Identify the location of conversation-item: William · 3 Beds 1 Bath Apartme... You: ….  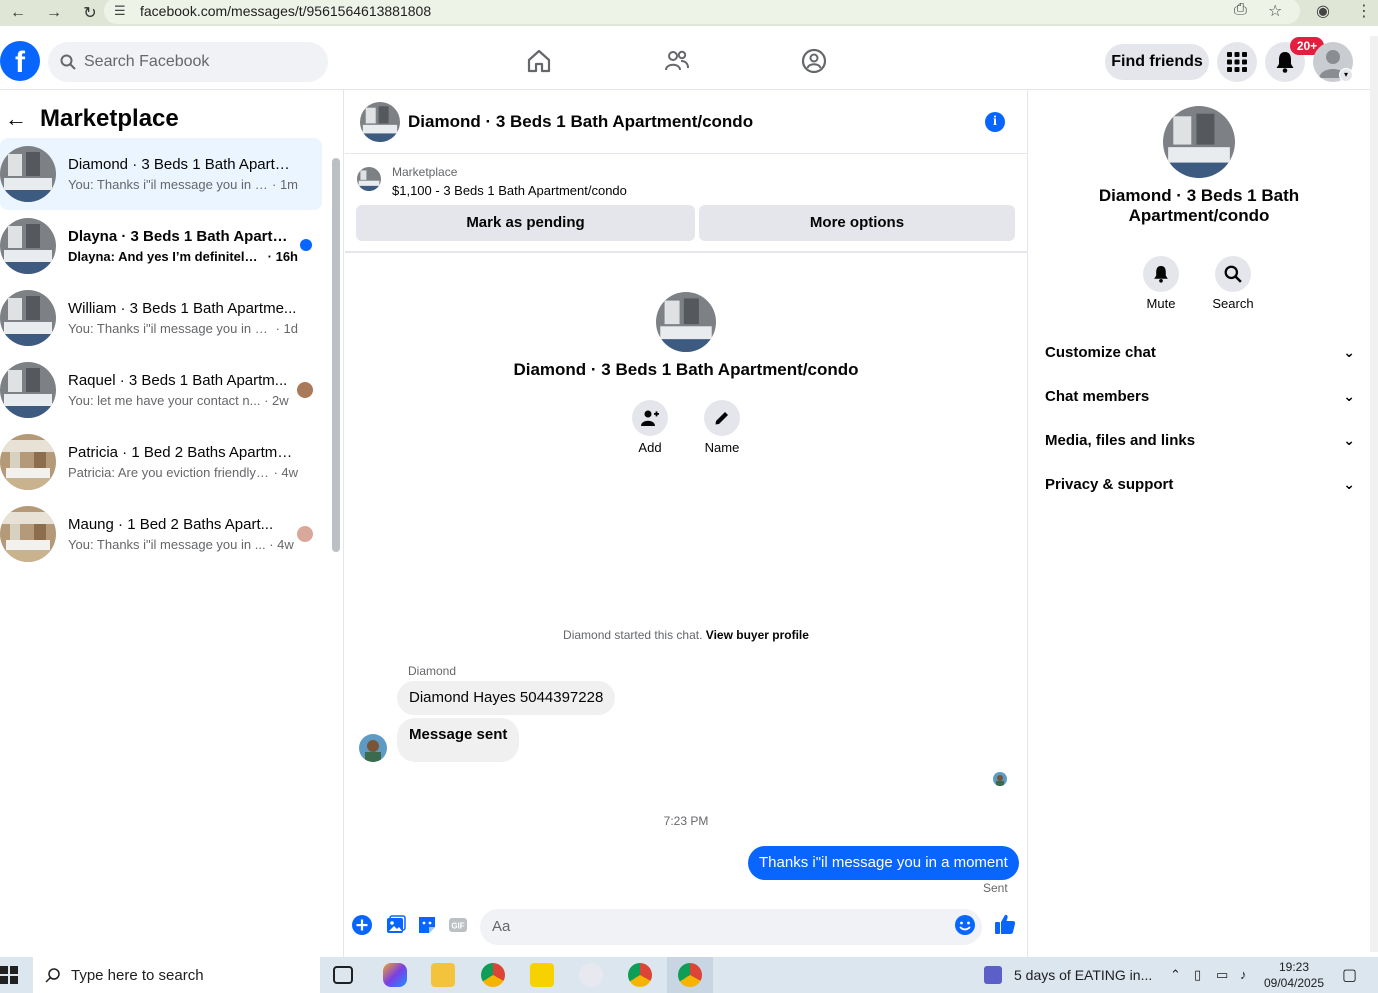
(161, 318).